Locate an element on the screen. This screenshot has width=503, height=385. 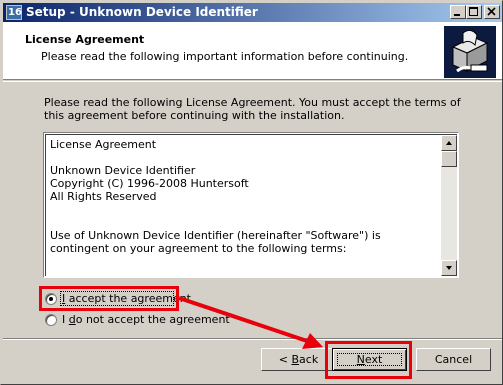
highlight-accept-option is located at coordinates (109, 298).